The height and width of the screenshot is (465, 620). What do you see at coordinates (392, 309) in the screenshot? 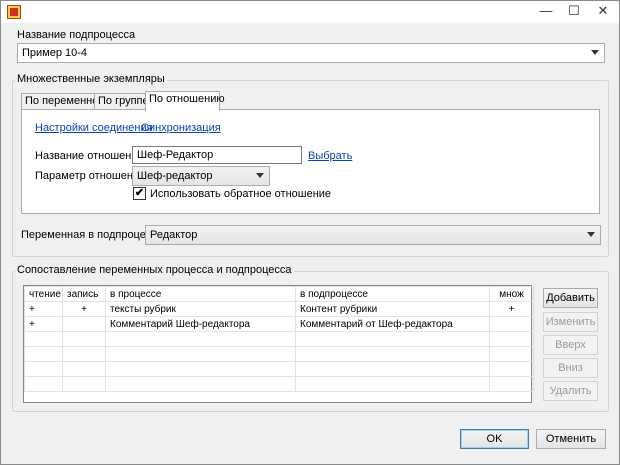
I see `table-cell: Контент рубрики` at bounding box center [392, 309].